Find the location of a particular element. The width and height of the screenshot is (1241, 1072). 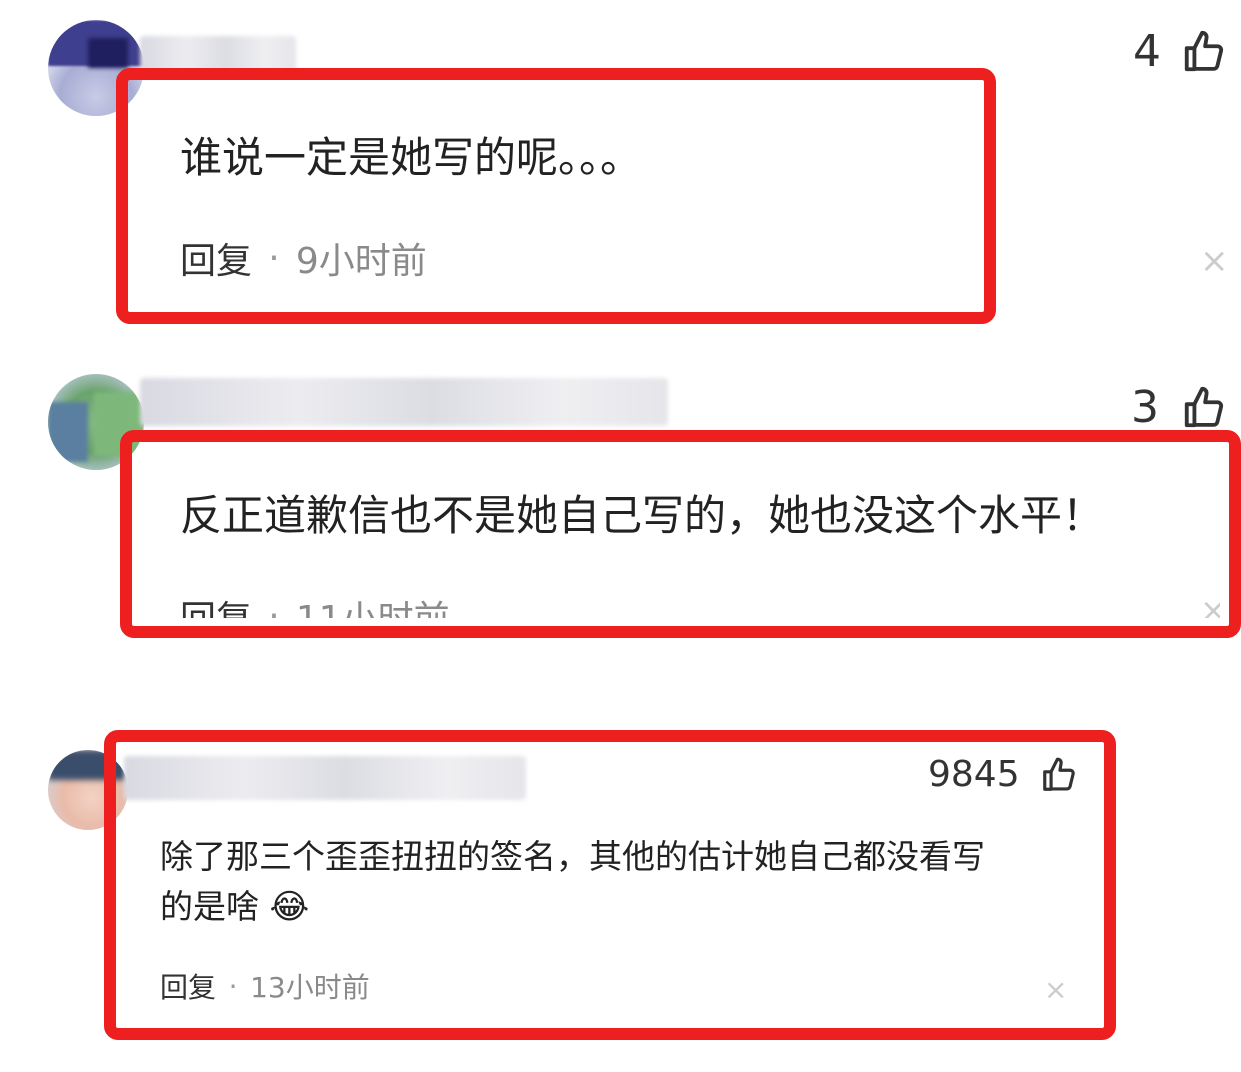

comment-meta: 回复 · 11小时前 is located at coordinates (315, 604).